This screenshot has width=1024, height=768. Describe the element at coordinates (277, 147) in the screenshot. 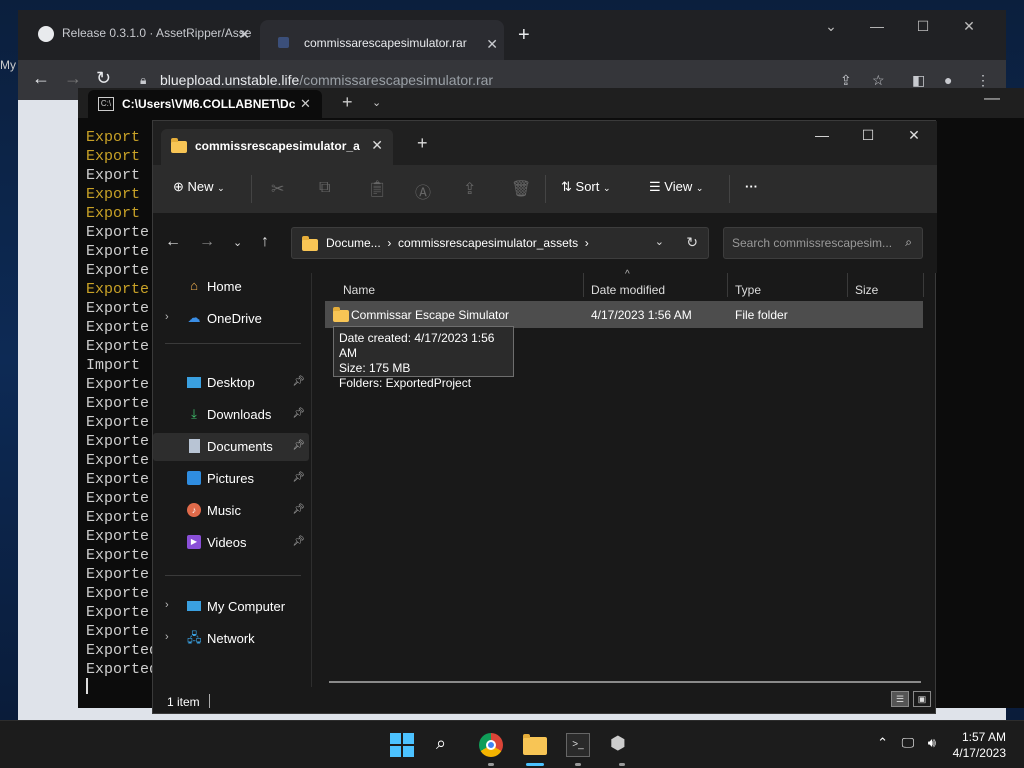

I see `explorer-tab: commissrescapesimulator_assets ✕` at that location.